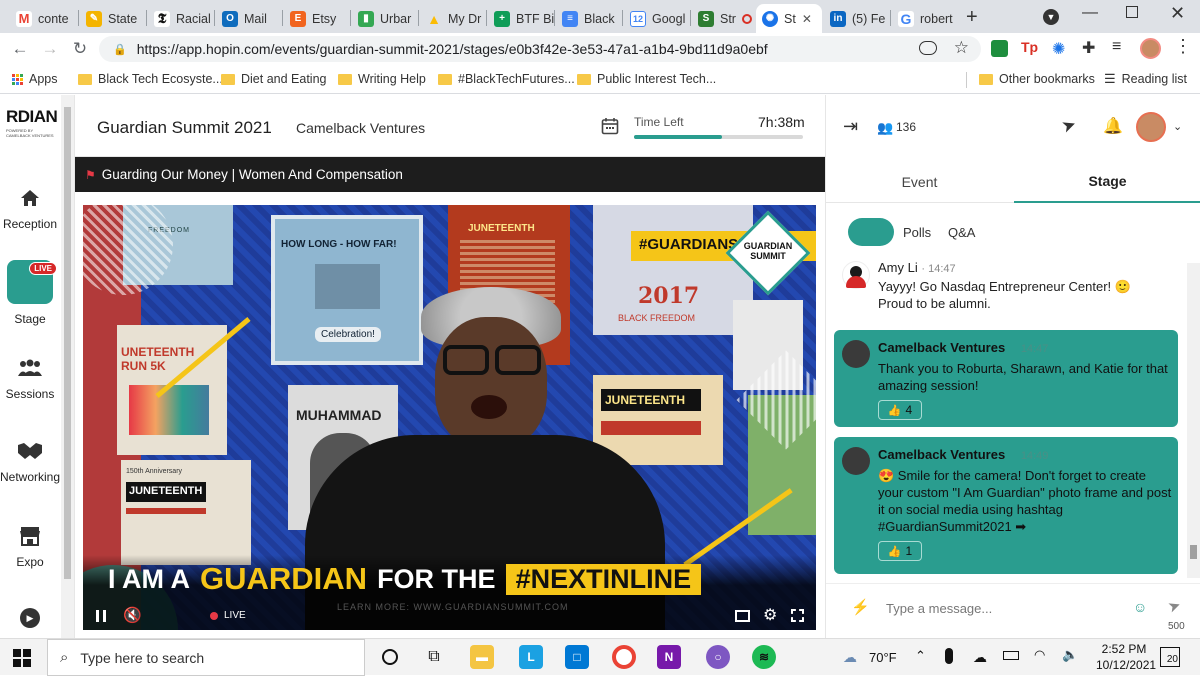  Describe the element at coordinates (919, 182) in the screenshot. I see `tab-event: Event` at that location.